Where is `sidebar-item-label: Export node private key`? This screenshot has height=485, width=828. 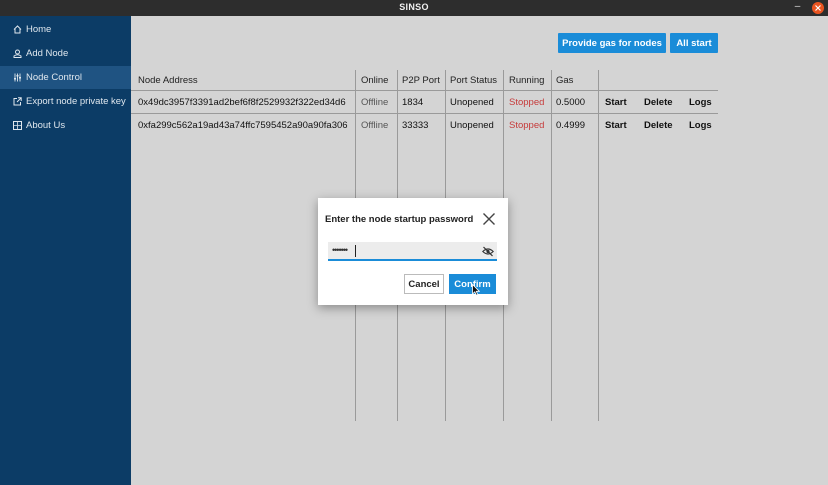
sidebar-item-label: Export node private key is located at coordinates (76, 101).